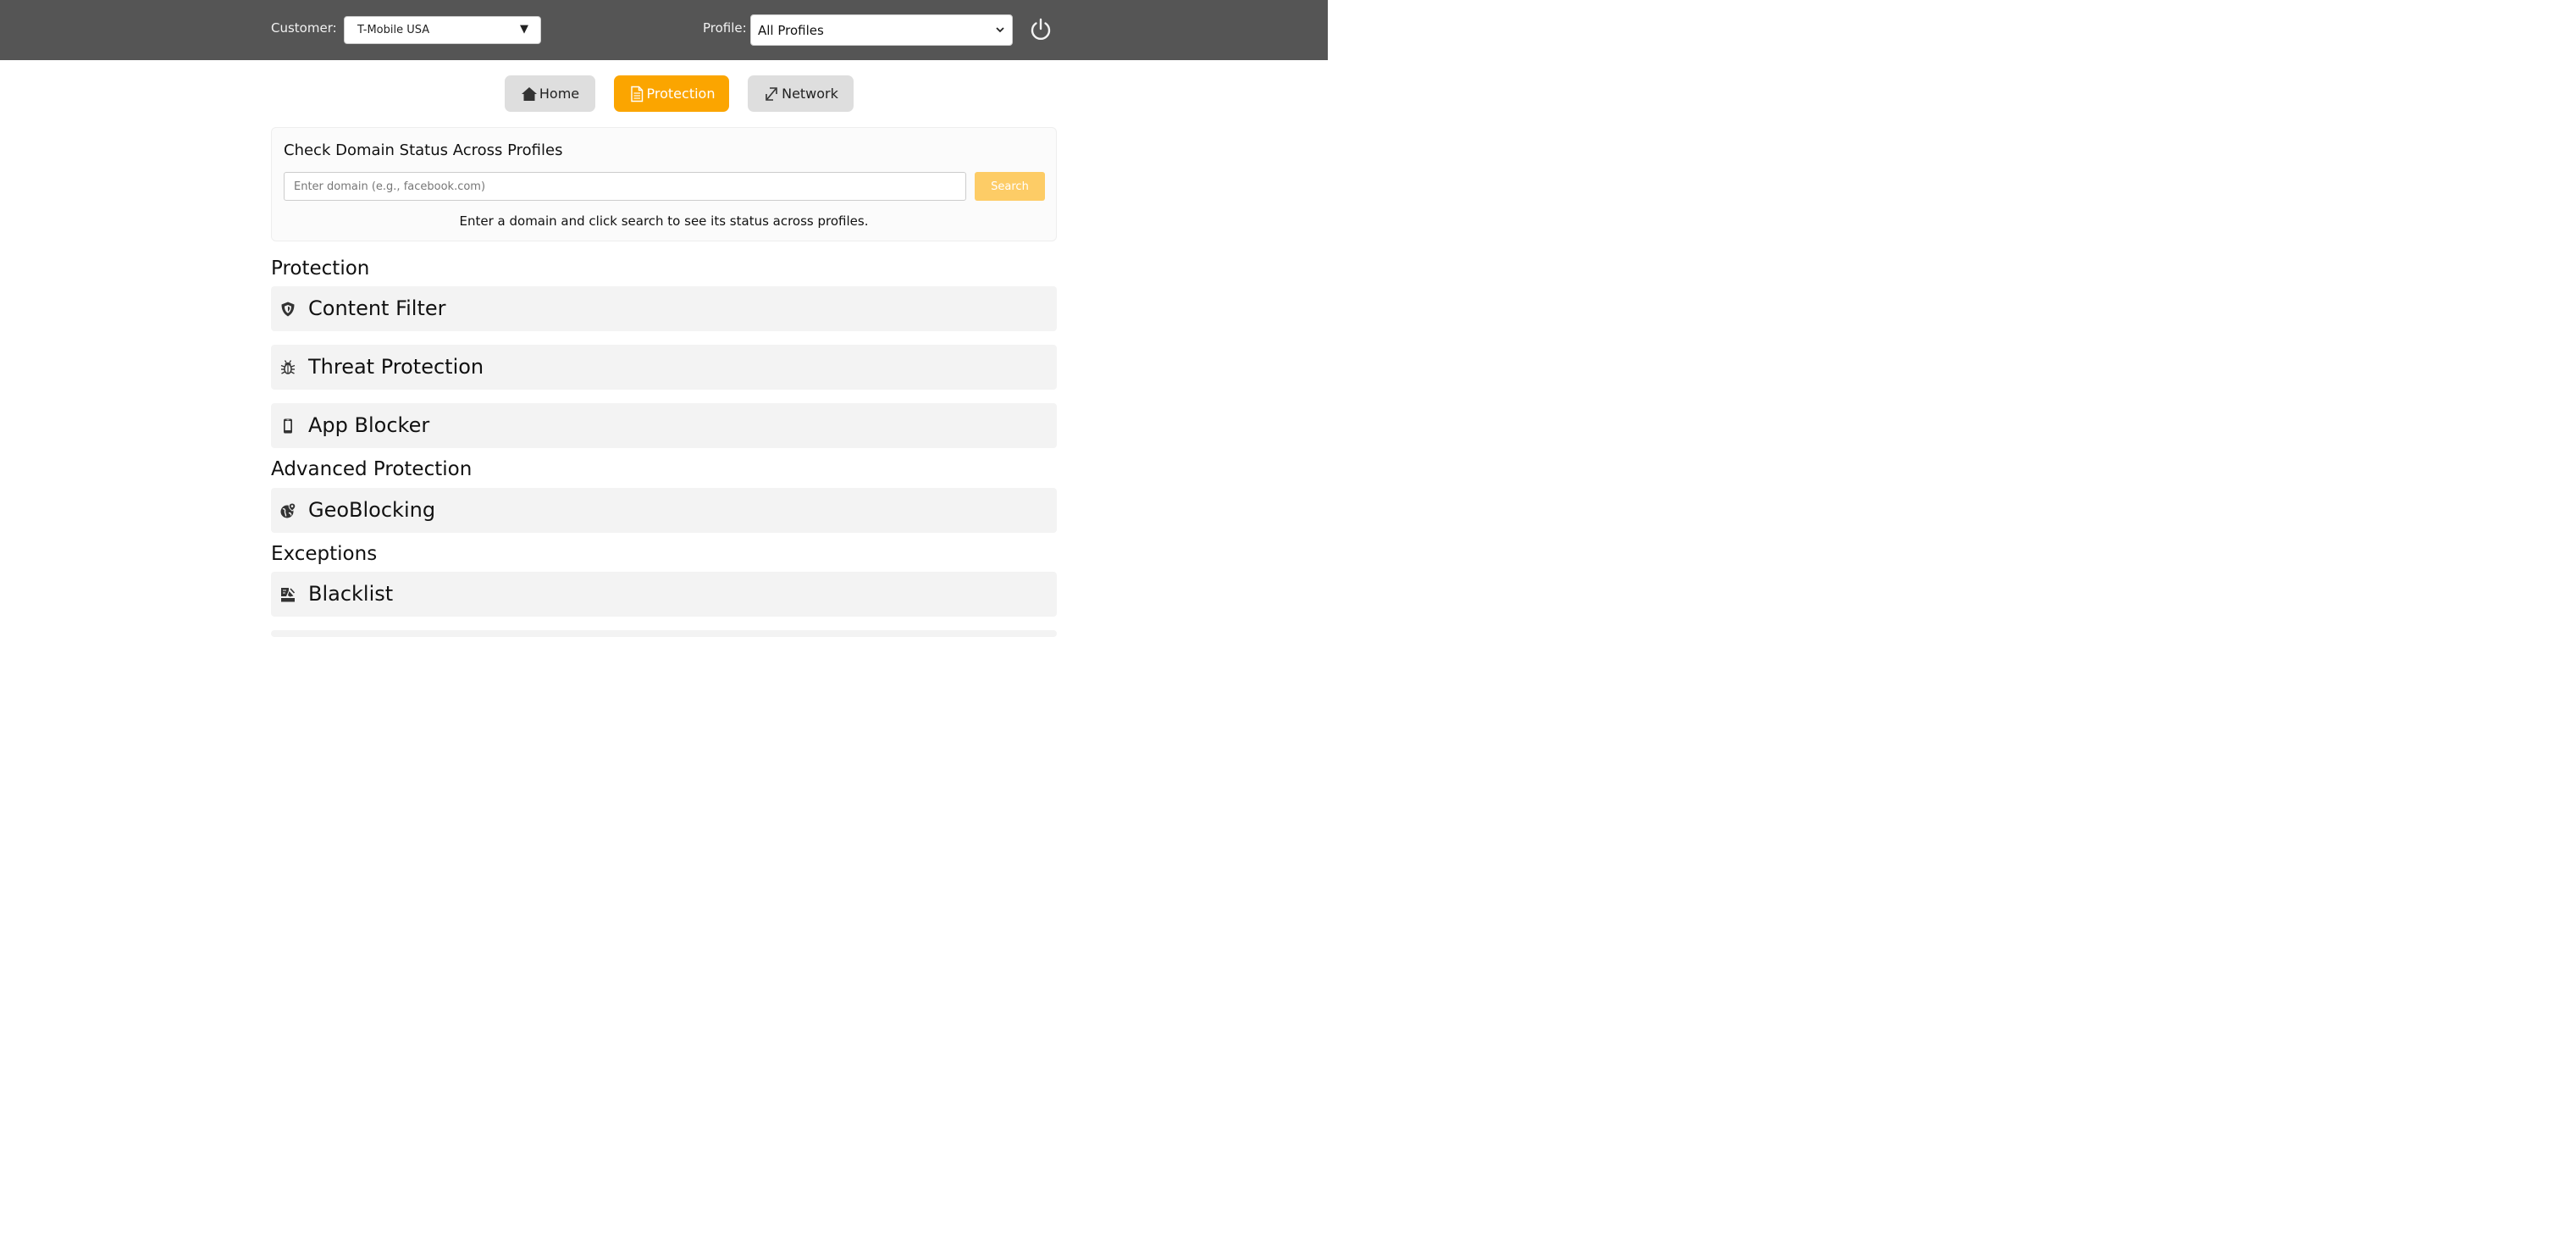 This screenshot has height=1235, width=2576. Describe the element at coordinates (288, 426) in the screenshot. I see `mobile-icon` at that location.